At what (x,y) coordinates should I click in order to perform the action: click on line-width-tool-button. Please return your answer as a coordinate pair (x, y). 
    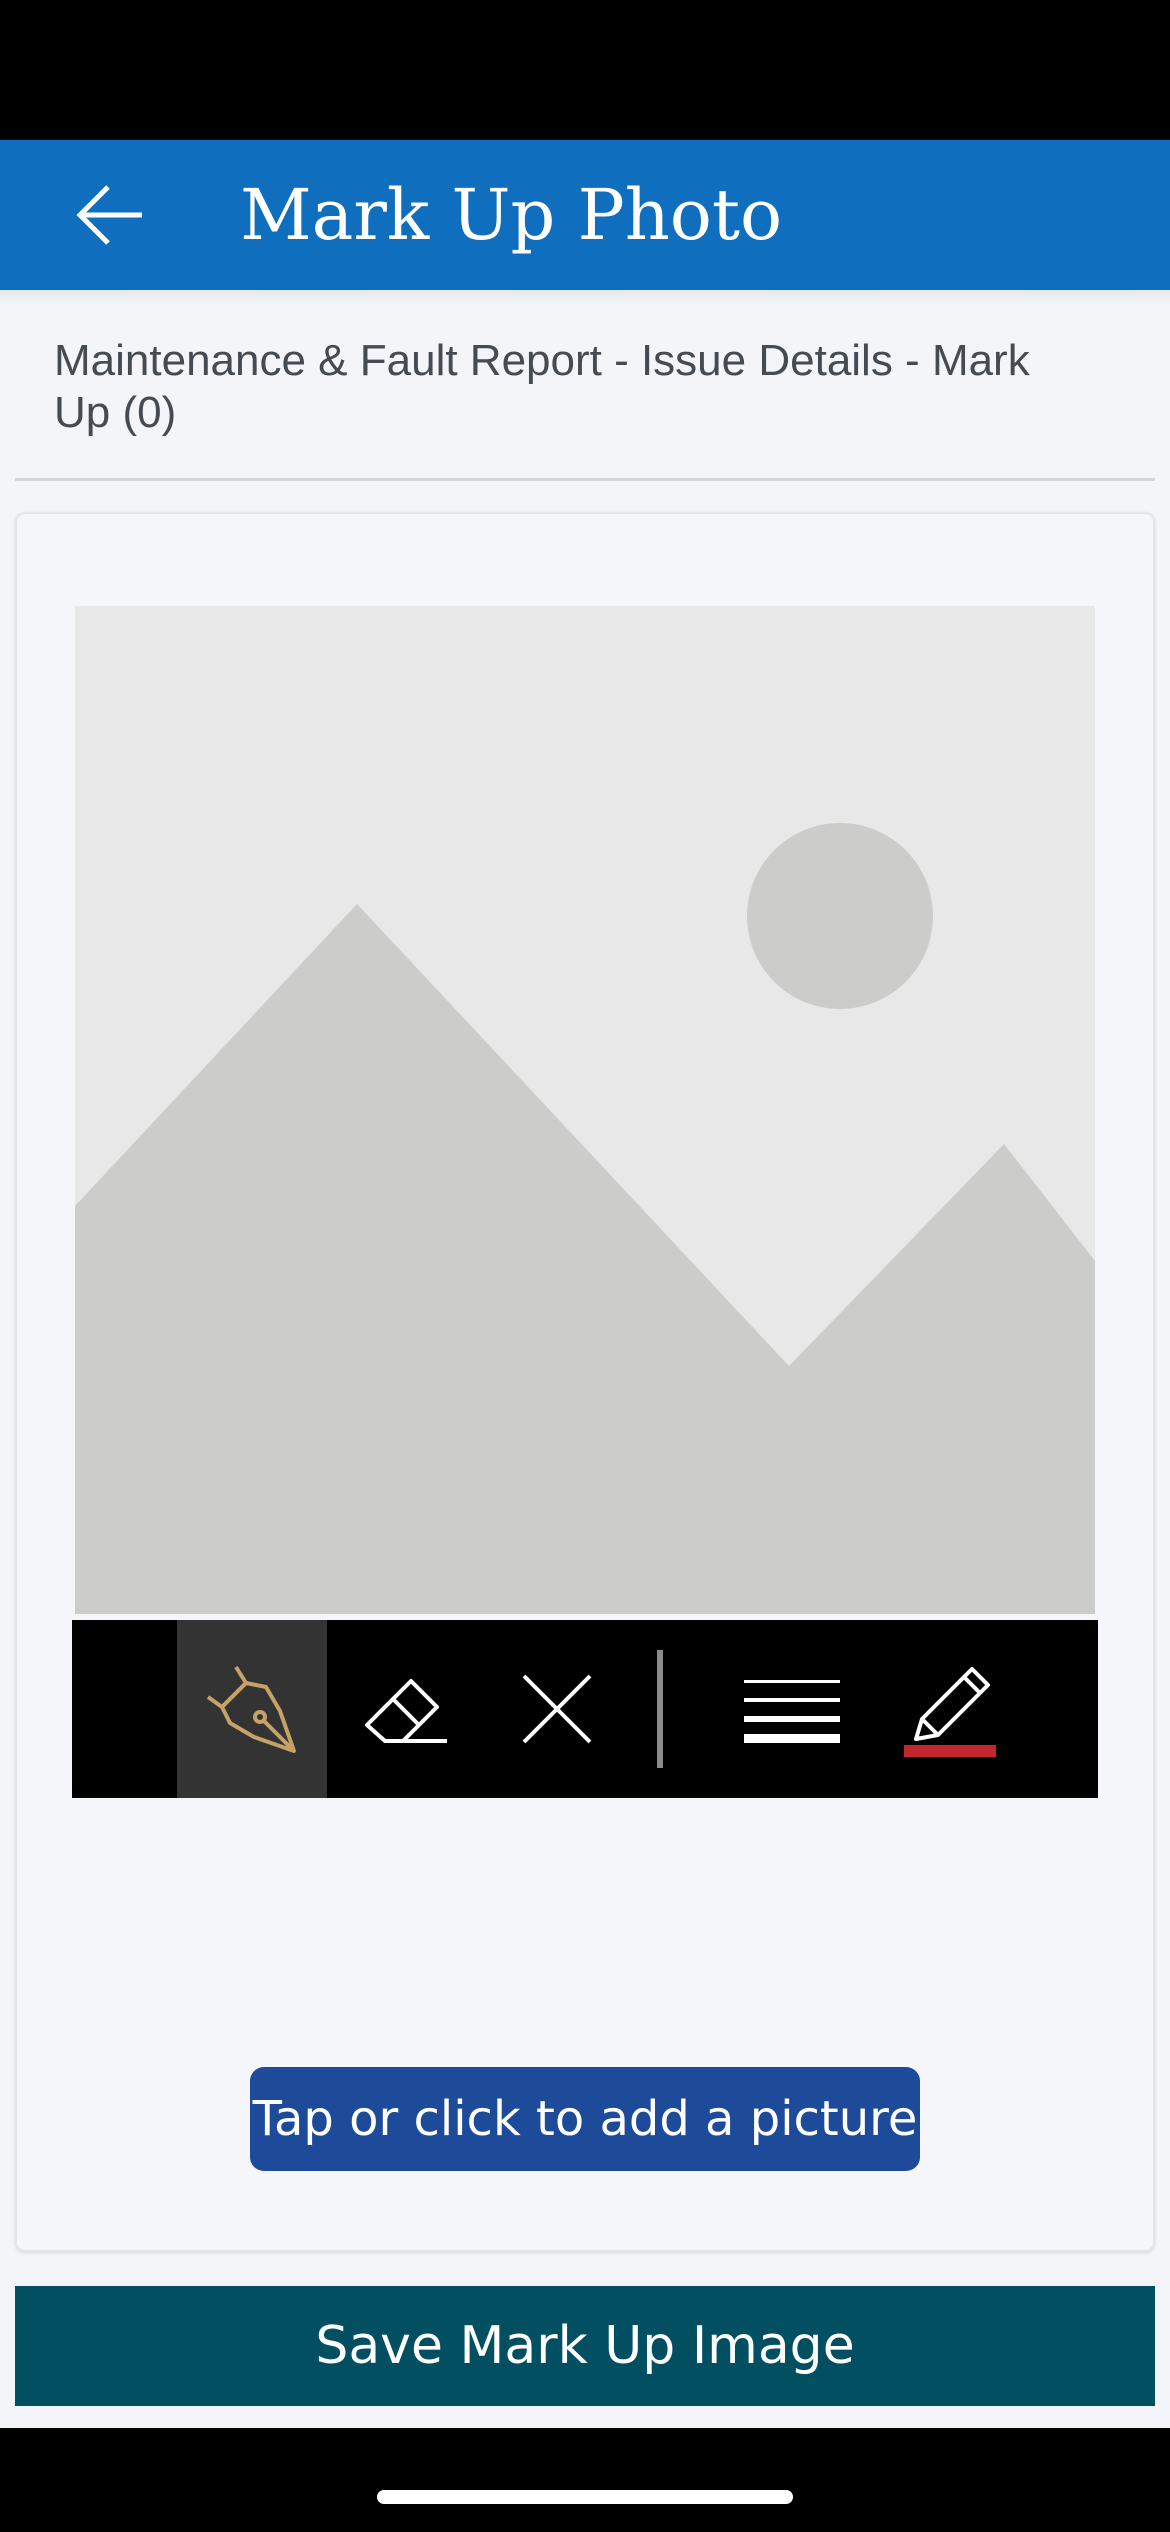
    Looking at the image, I should click on (792, 1709).